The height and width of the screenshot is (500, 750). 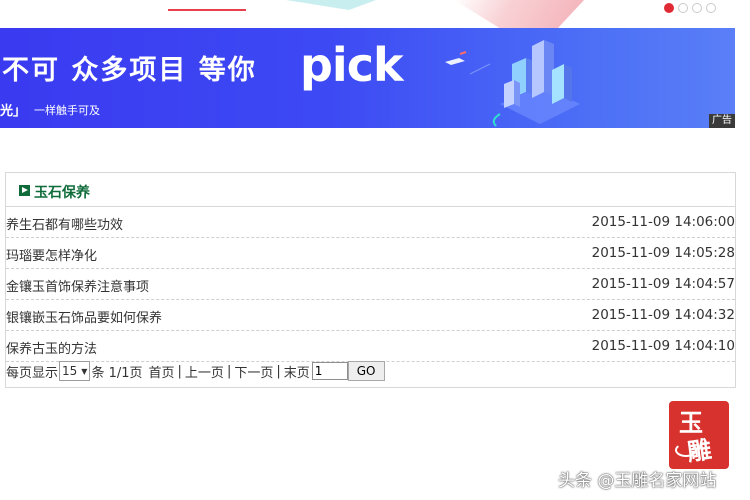 I want to click on article-timestamp: 2015-11-09 14:04:32, so click(x=663, y=315).